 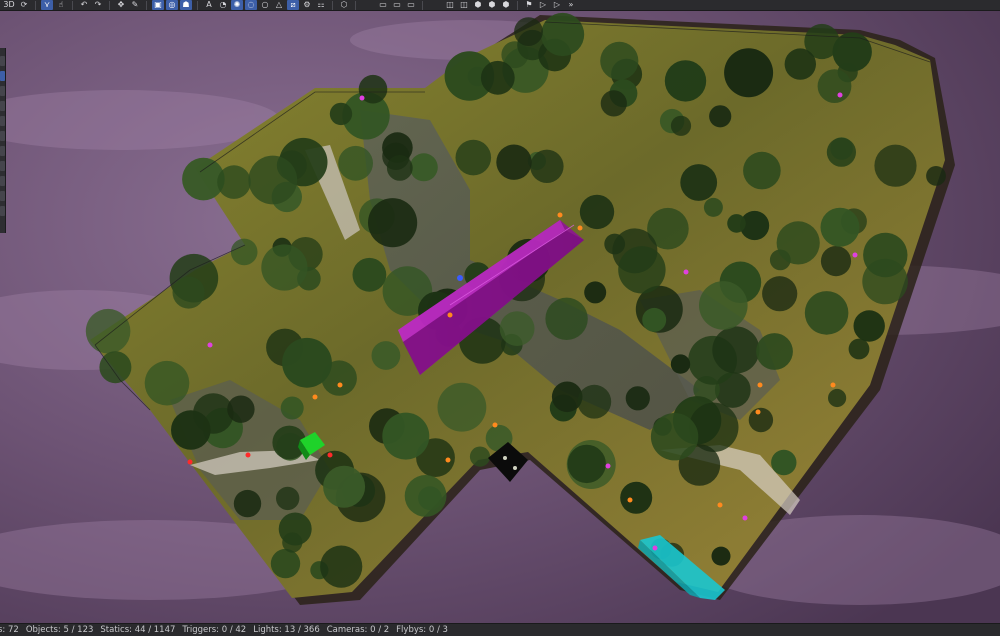 I want to click on sound-filter-button: ◔, so click(x=223, y=5).